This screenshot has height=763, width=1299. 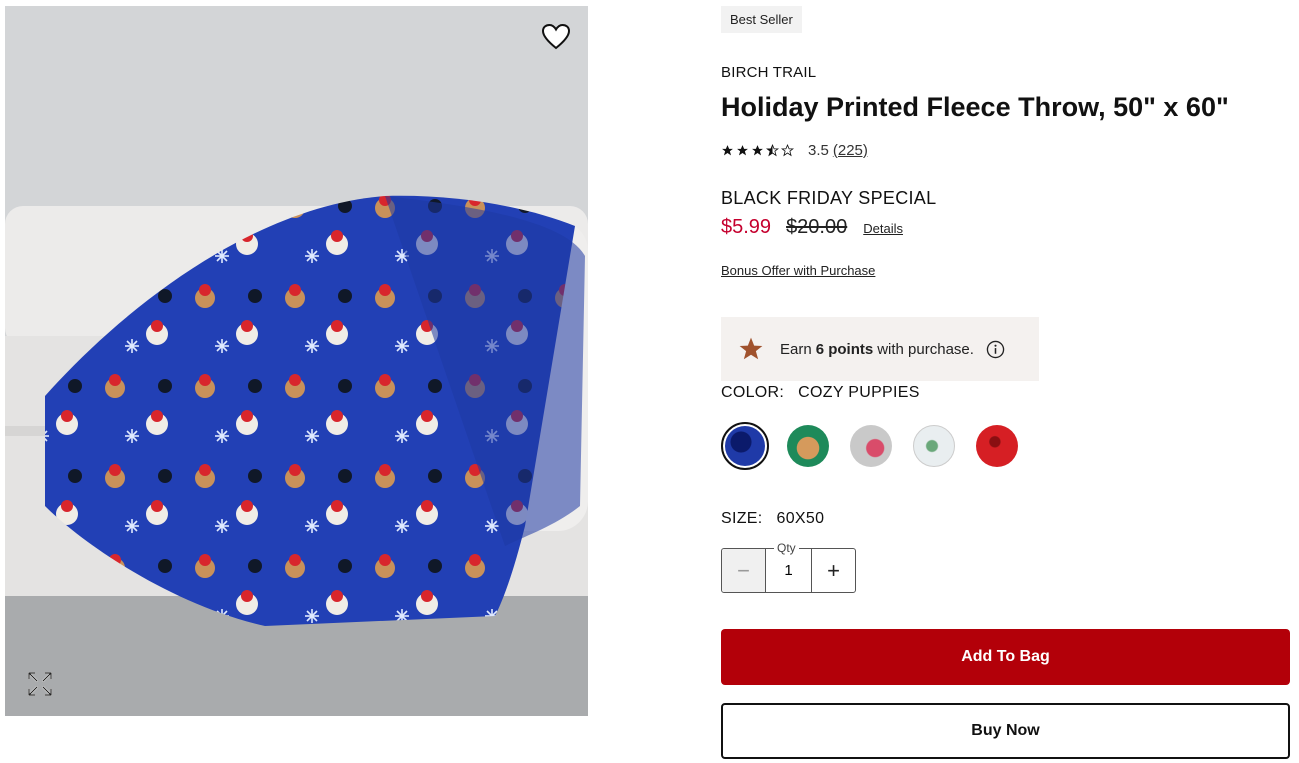 What do you see at coordinates (796, 349) in the screenshot?
I see `points-prefix: Earn` at bounding box center [796, 349].